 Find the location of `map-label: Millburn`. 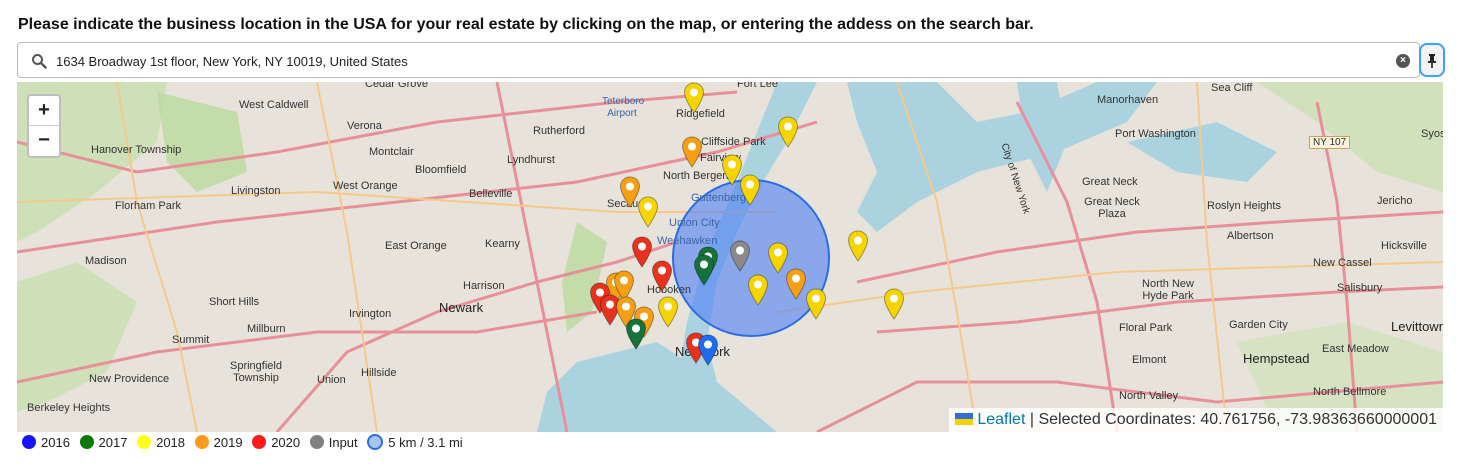

map-label: Millburn is located at coordinates (266, 329).